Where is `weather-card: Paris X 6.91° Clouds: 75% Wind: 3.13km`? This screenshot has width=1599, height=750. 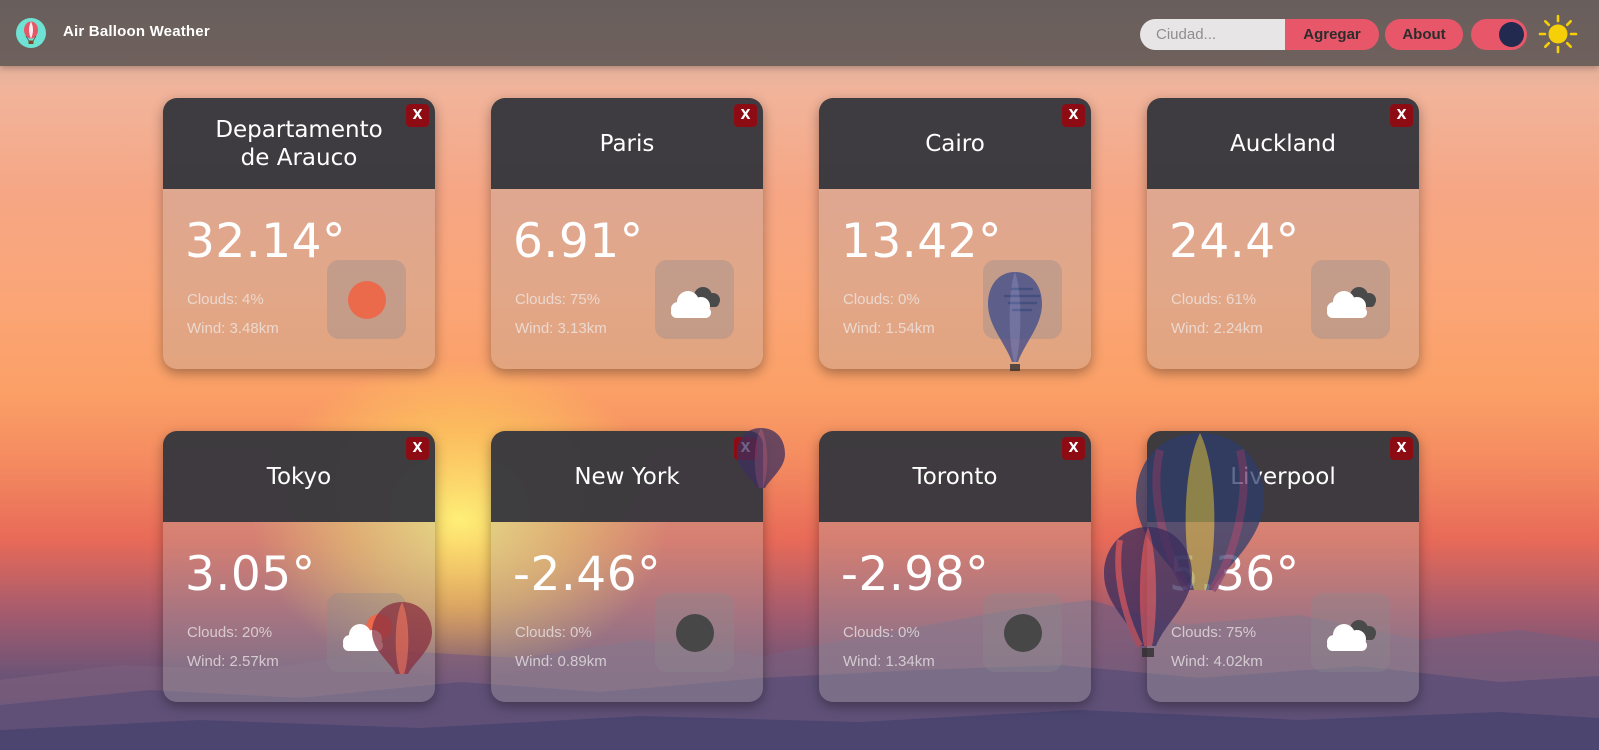 weather-card: Paris X 6.91° Clouds: 75% Wind: 3.13km is located at coordinates (627, 233).